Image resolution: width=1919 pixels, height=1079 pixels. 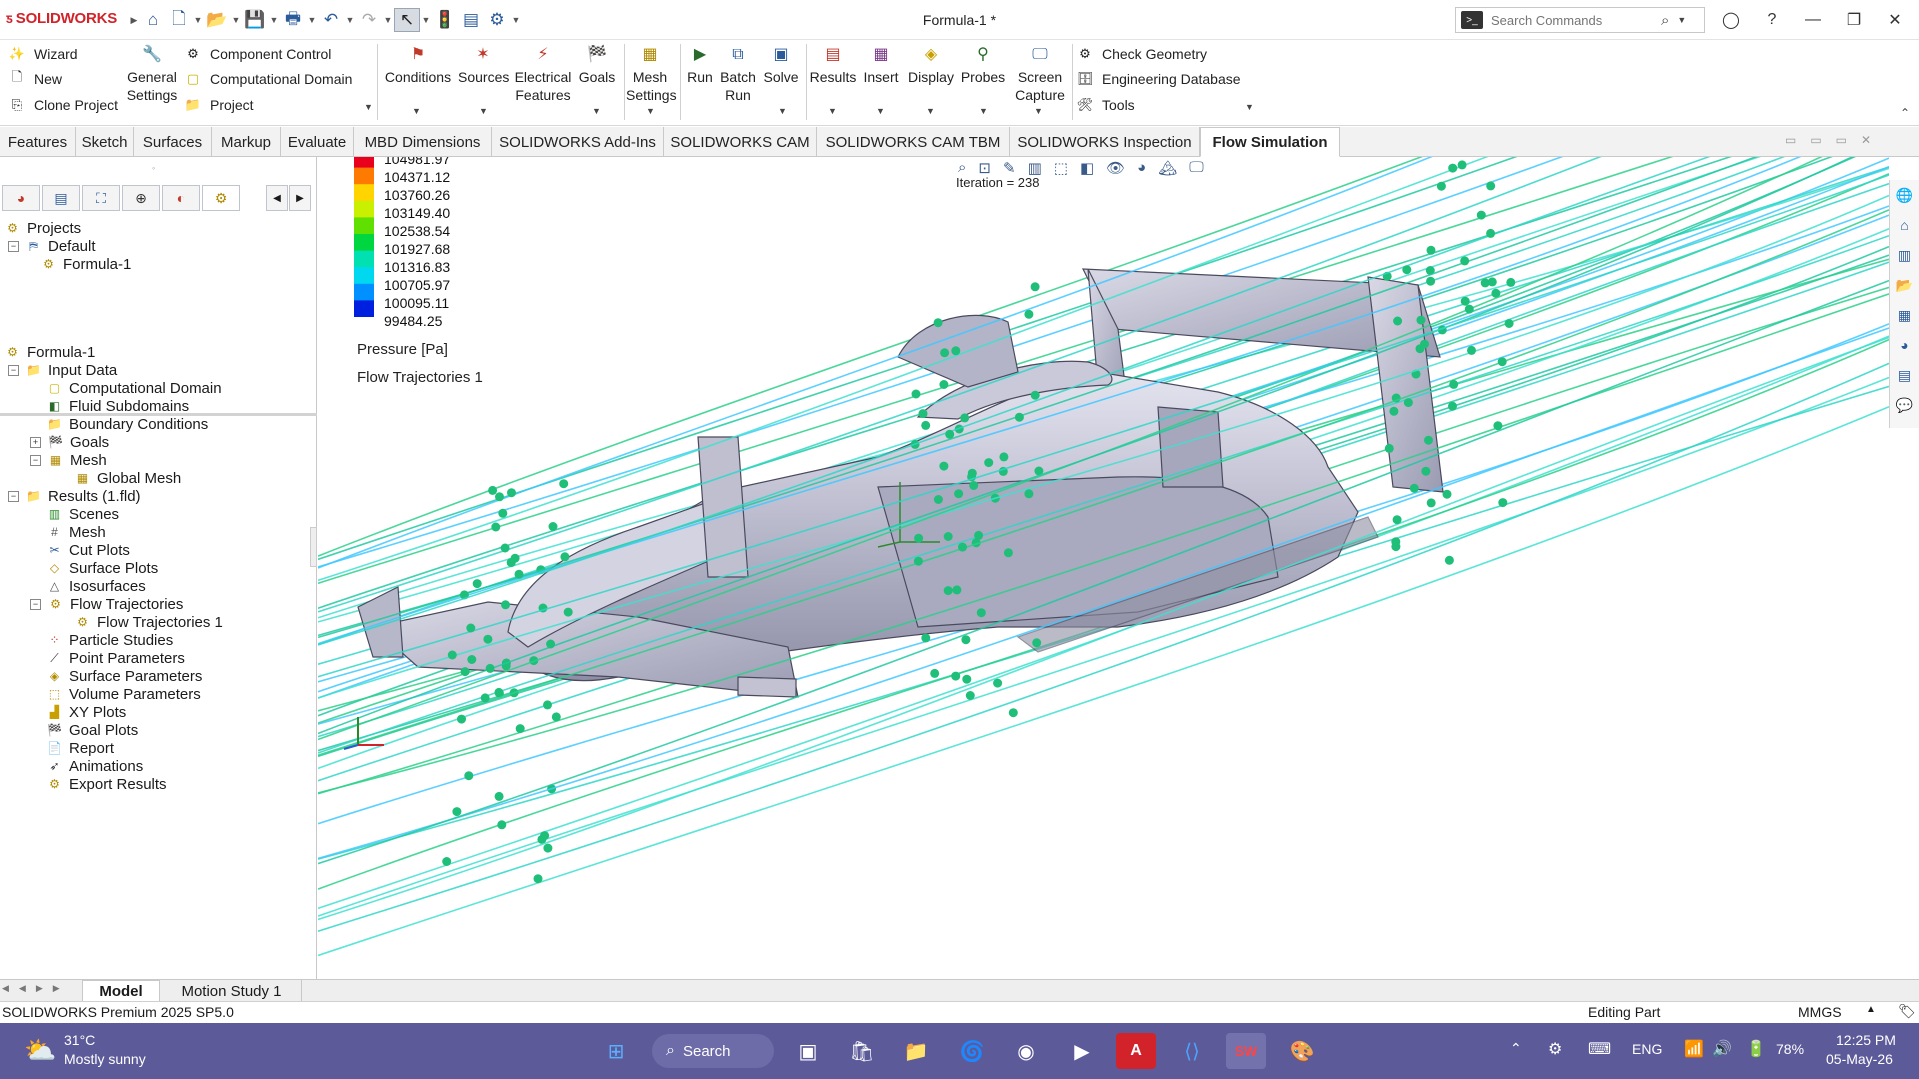 I want to click on minimize-icon: —, so click(x=1813, y=20).